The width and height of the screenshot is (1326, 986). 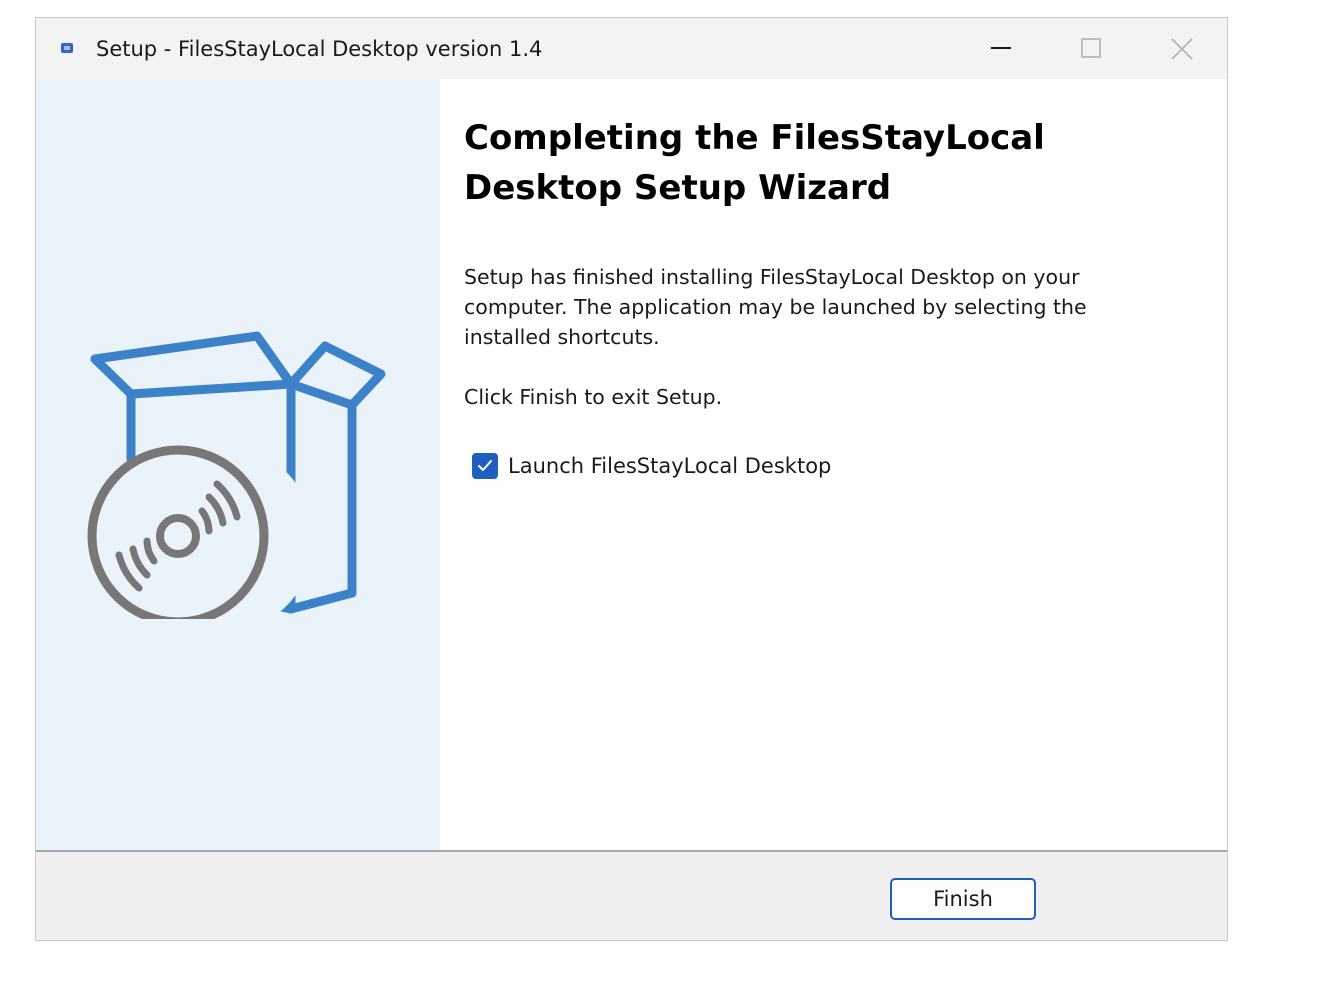 I want to click on close-icon, so click(x=1182, y=49).